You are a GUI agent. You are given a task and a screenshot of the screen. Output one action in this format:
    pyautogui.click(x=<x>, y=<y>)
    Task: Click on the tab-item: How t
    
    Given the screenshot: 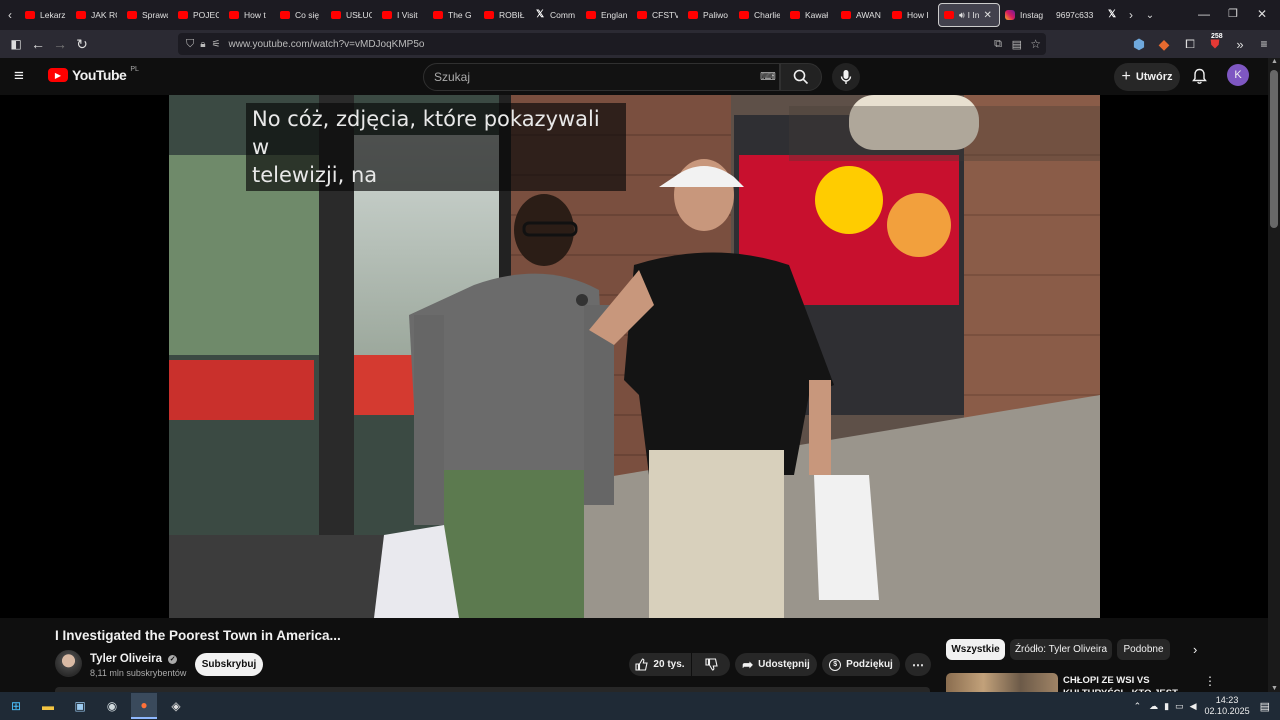 What is the action you would take?
    pyautogui.click(x=249, y=15)
    